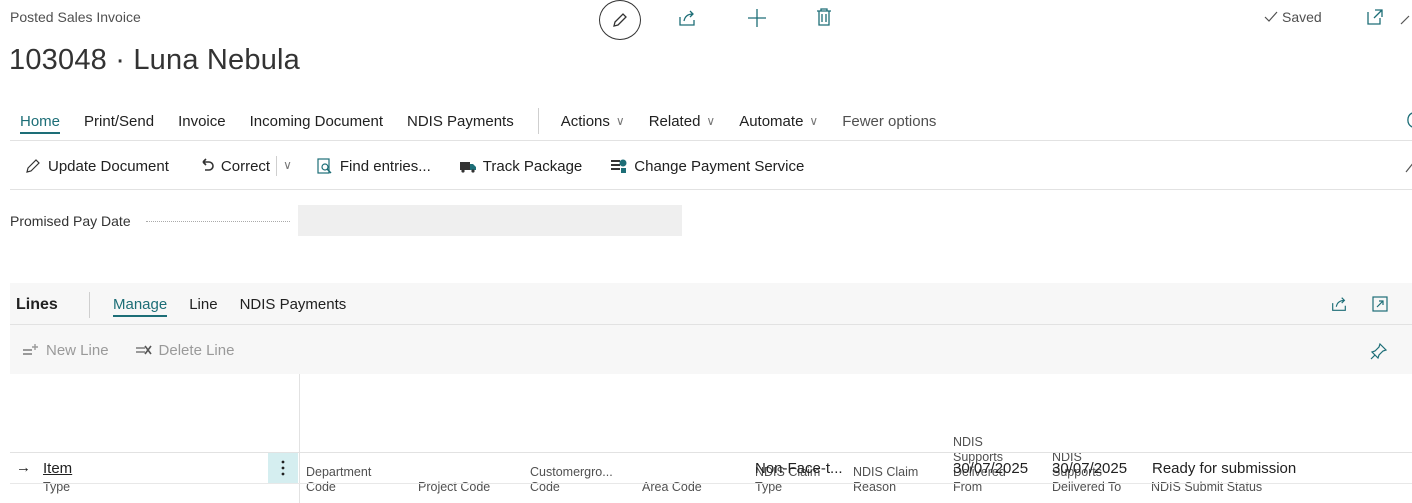 Image resolution: width=1412 pixels, height=503 pixels. Describe the element at coordinates (346, 480) in the screenshot. I see `column-header-department-code: Department Code` at that location.